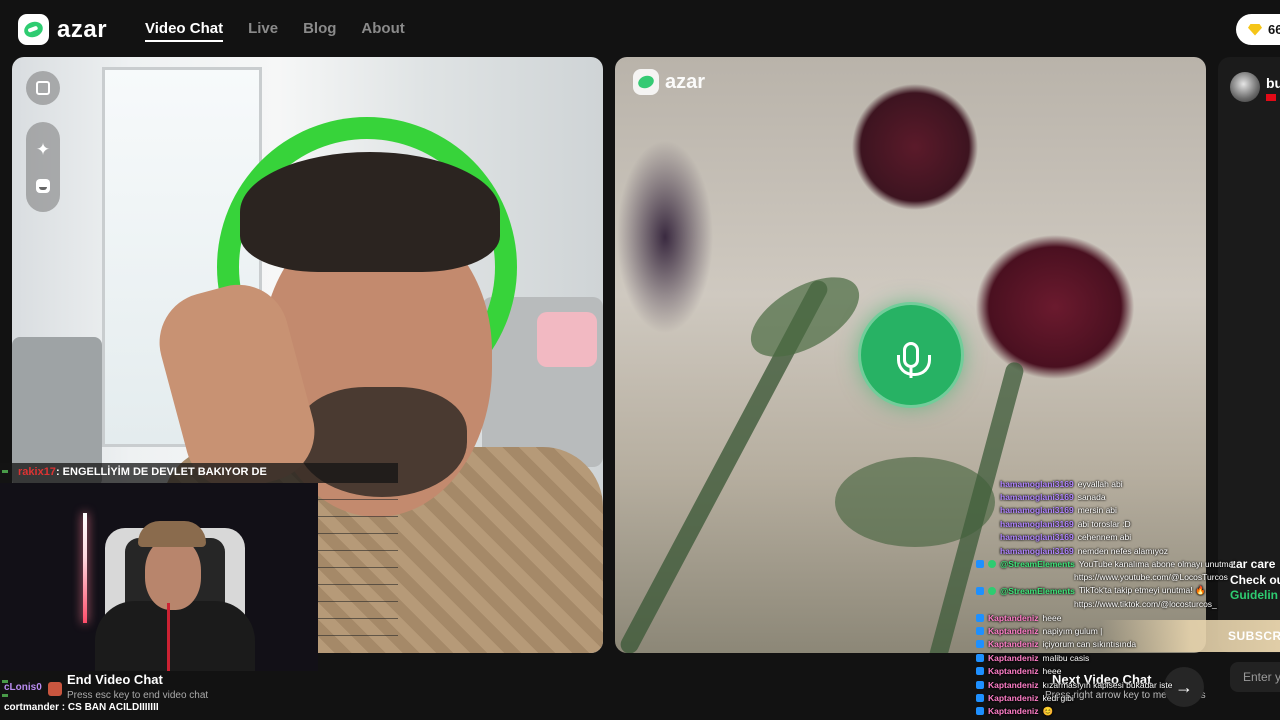 The image size is (1280, 720). What do you see at coordinates (1126, 711) in the screenshot?
I see `chat-row: Kaptandeniz 😊` at bounding box center [1126, 711].